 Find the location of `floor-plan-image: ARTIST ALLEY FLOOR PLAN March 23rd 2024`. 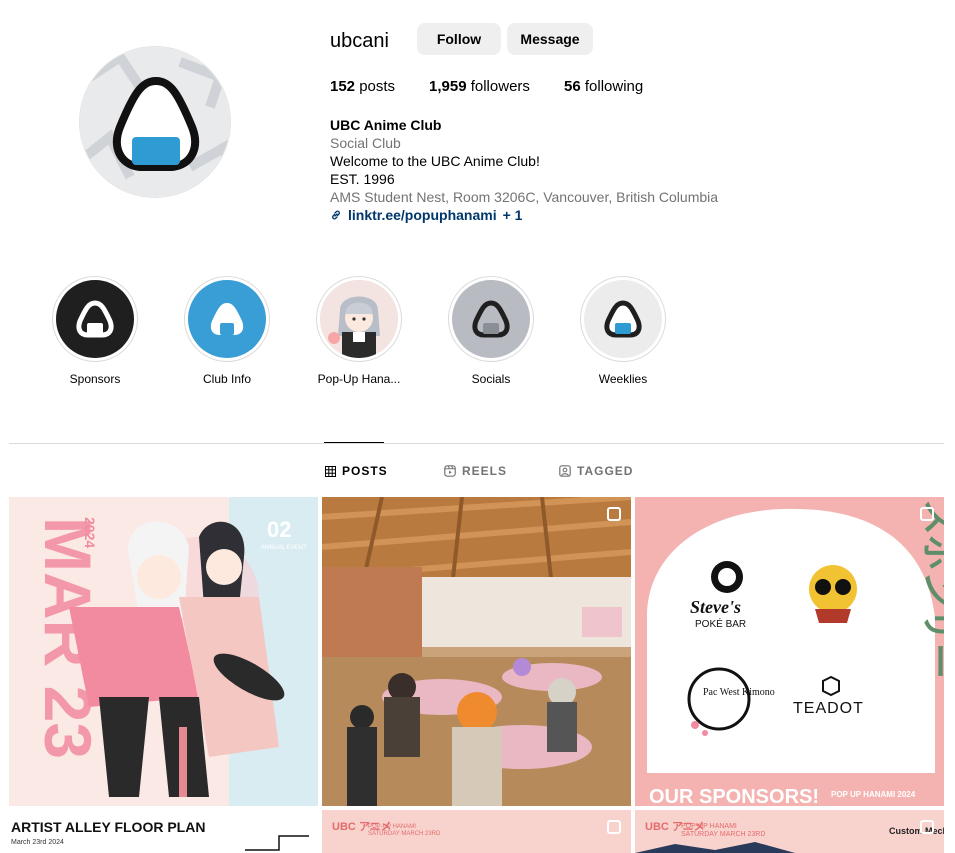

floor-plan-image: ARTIST ALLEY FLOOR PLAN March 23rd 2024 is located at coordinates (163, 831).